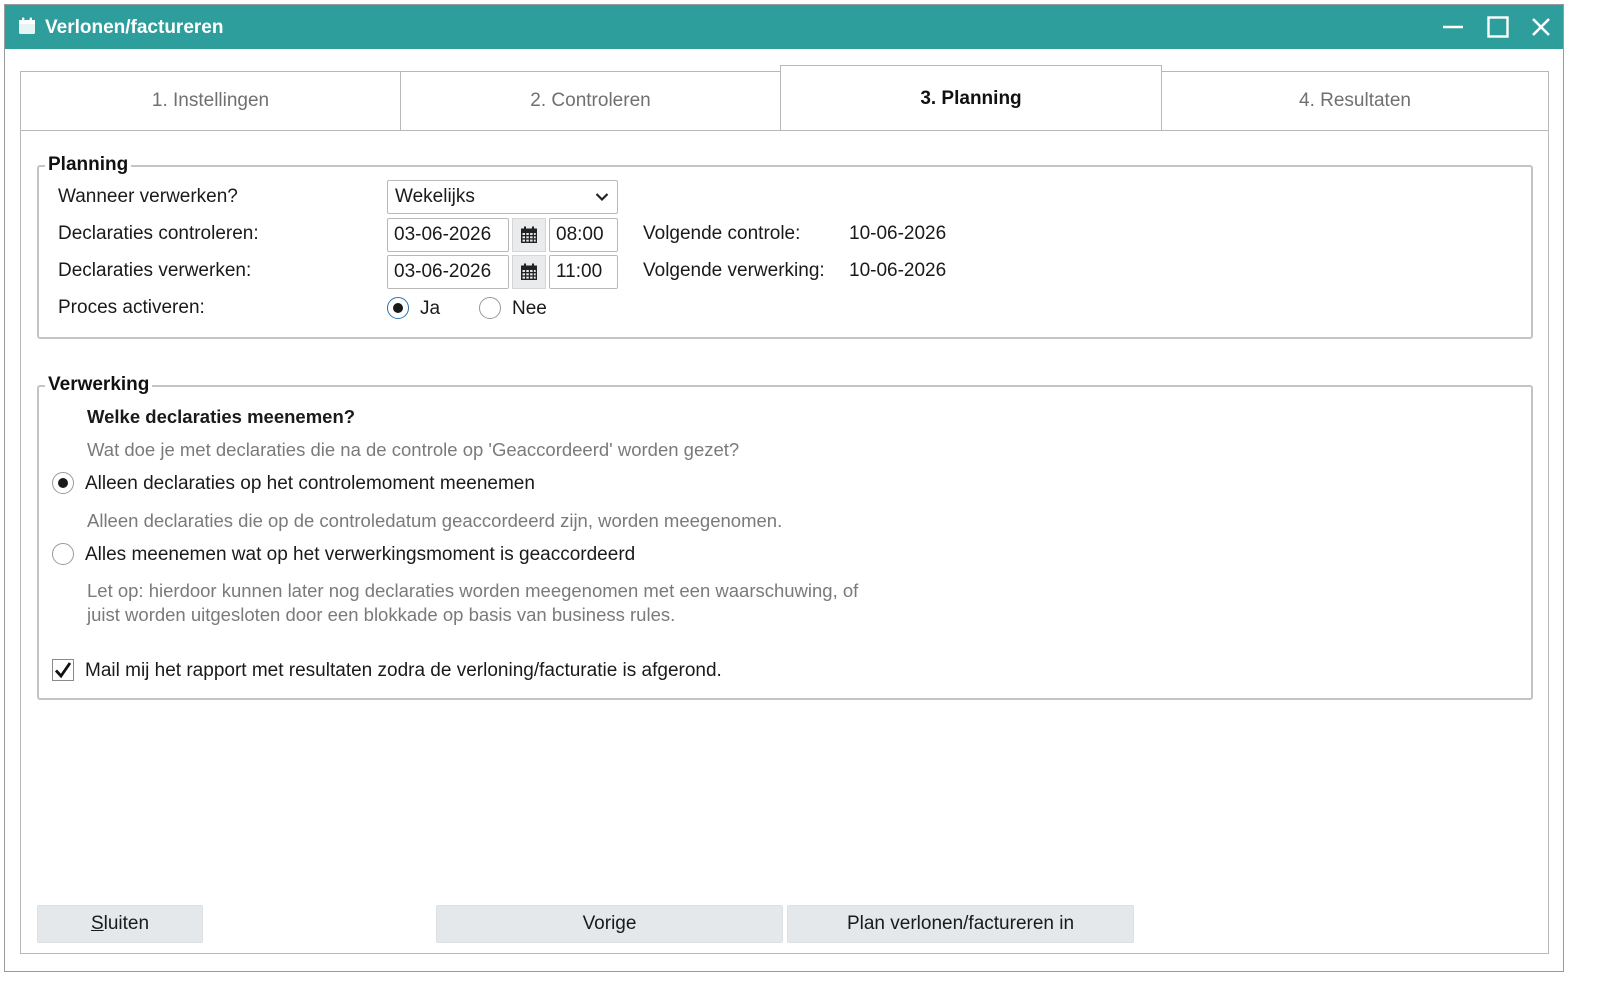 Image resolution: width=1600 pixels, height=993 pixels. I want to click on activate-yes-radio, so click(398, 308).